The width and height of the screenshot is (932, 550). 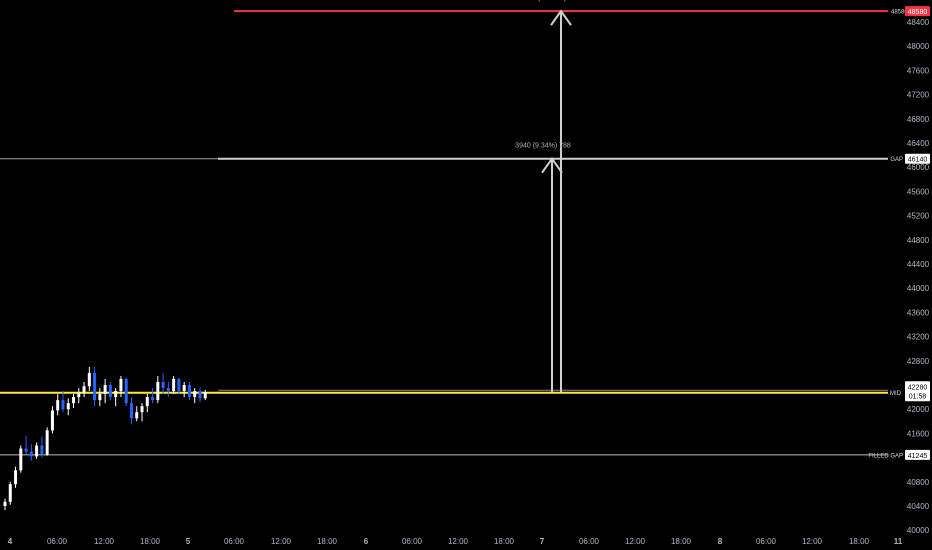 What do you see at coordinates (918, 312) in the screenshot?
I see `y-tick-label: 43600` at bounding box center [918, 312].